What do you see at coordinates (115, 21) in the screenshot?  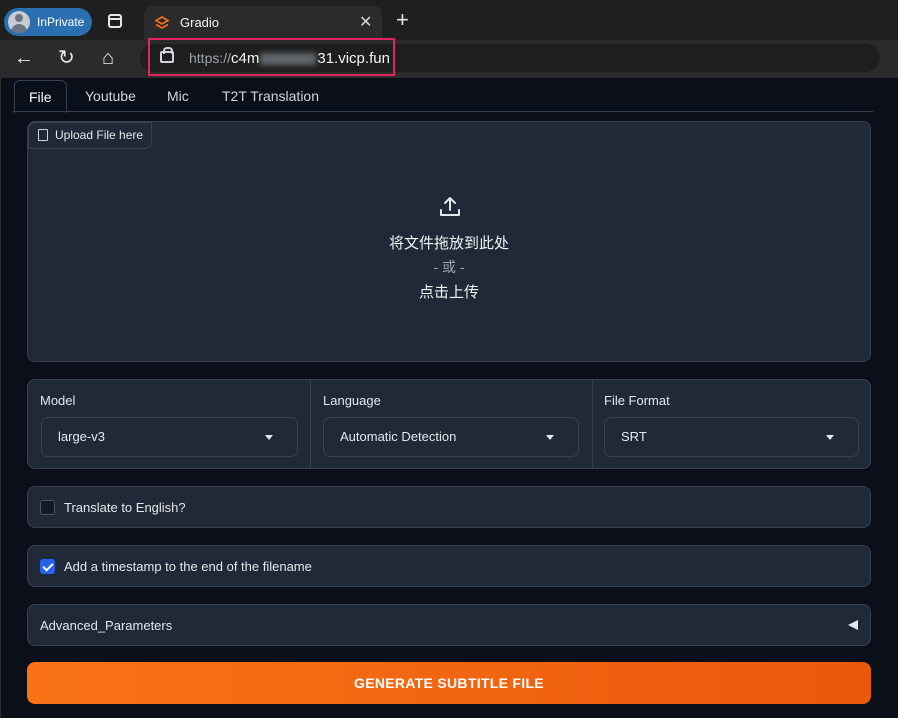 I see `tab-actions-icon` at bounding box center [115, 21].